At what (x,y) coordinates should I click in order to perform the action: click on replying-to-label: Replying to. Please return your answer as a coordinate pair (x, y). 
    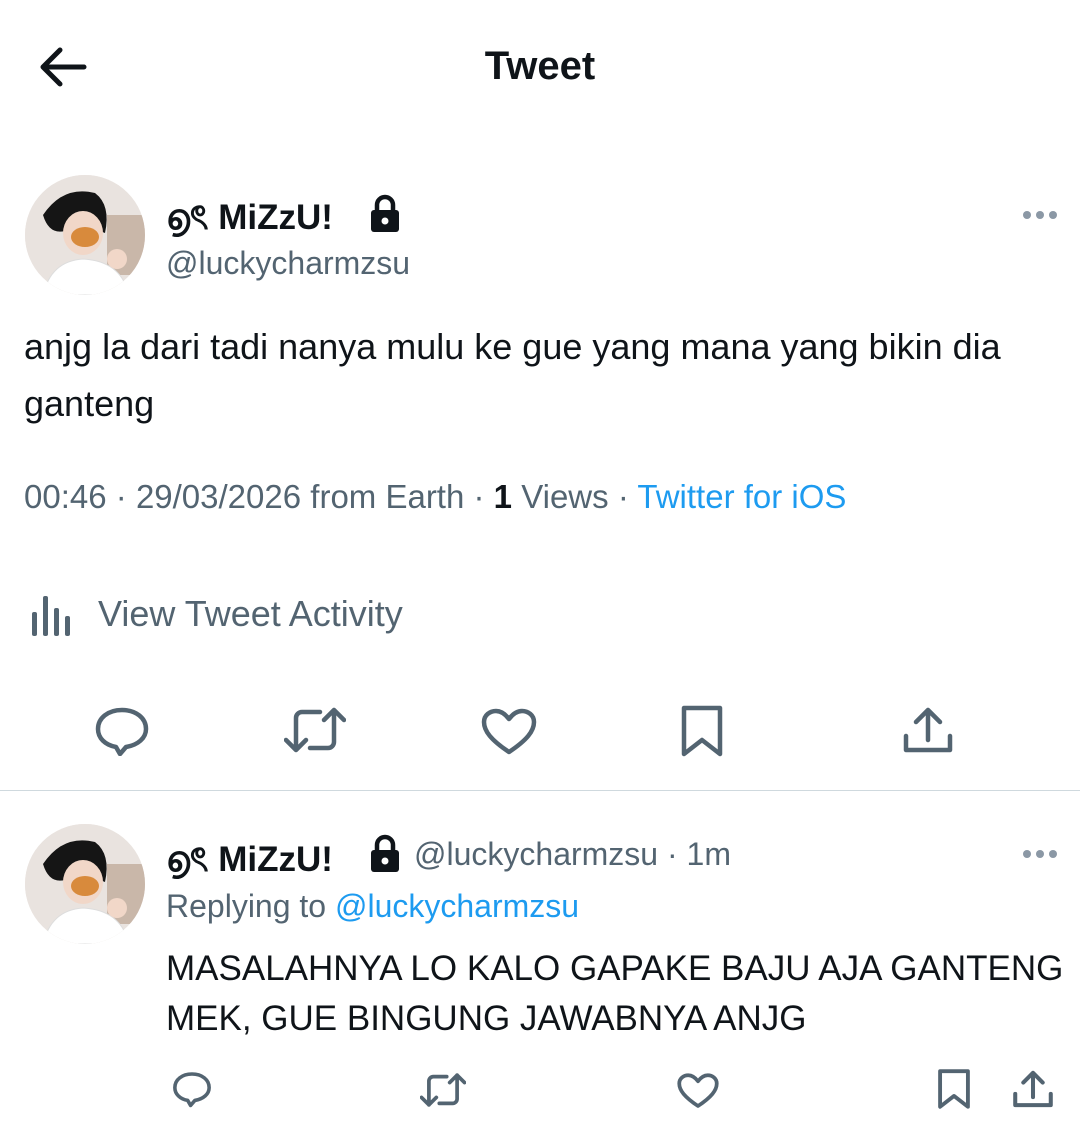
    Looking at the image, I should click on (246, 906).